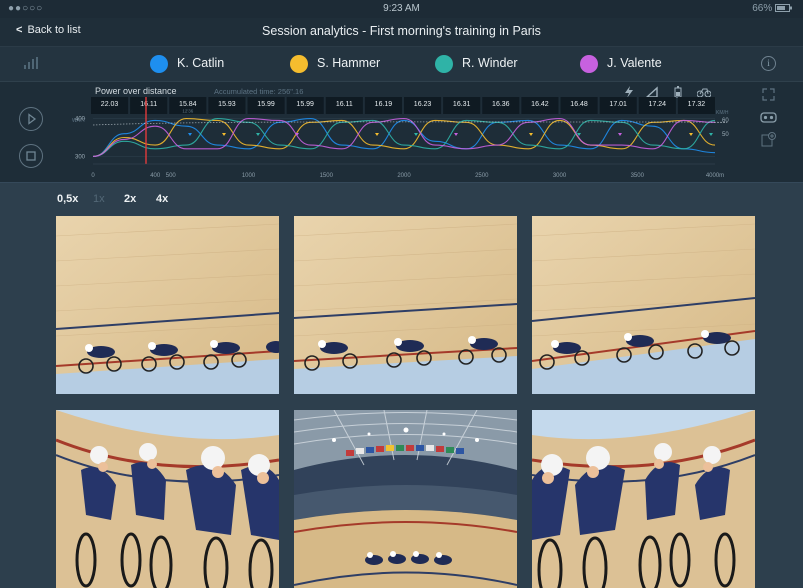 This screenshot has width=803, height=588. Describe the element at coordinates (201, 63) in the screenshot. I see `rider-name: K. Catlin` at that location.